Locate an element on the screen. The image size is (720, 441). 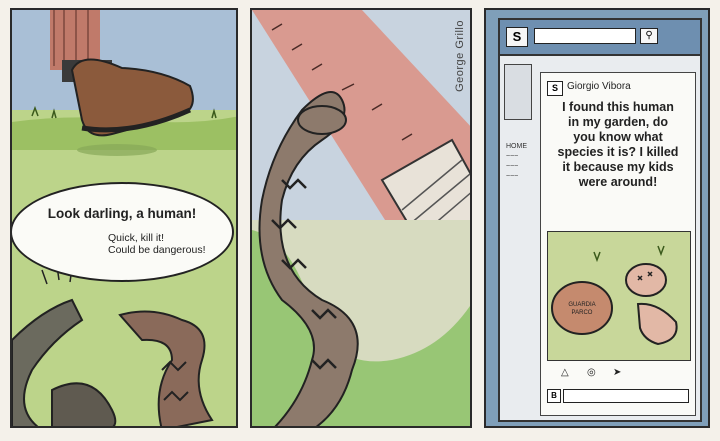
post-text-line: I found this human is located at coordinates (618, 107).